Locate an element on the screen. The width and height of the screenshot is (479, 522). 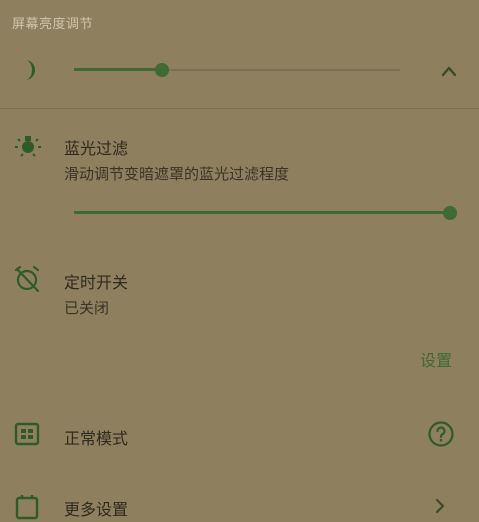
section-title: 屏幕亮度调节 is located at coordinates (53, 24).